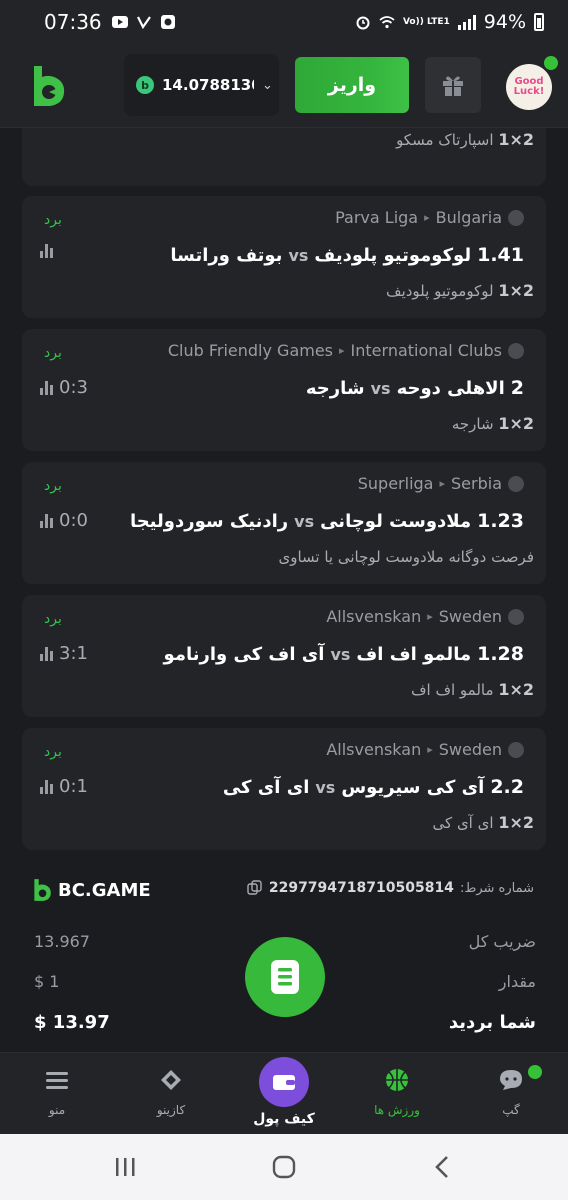 This screenshot has width=568, height=1200. What do you see at coordinates (346, 350) in the screenshot?
I see `league-breadcrumb: Club Friendly Games ▸ International Clubs` at bounding box center [346, 350].